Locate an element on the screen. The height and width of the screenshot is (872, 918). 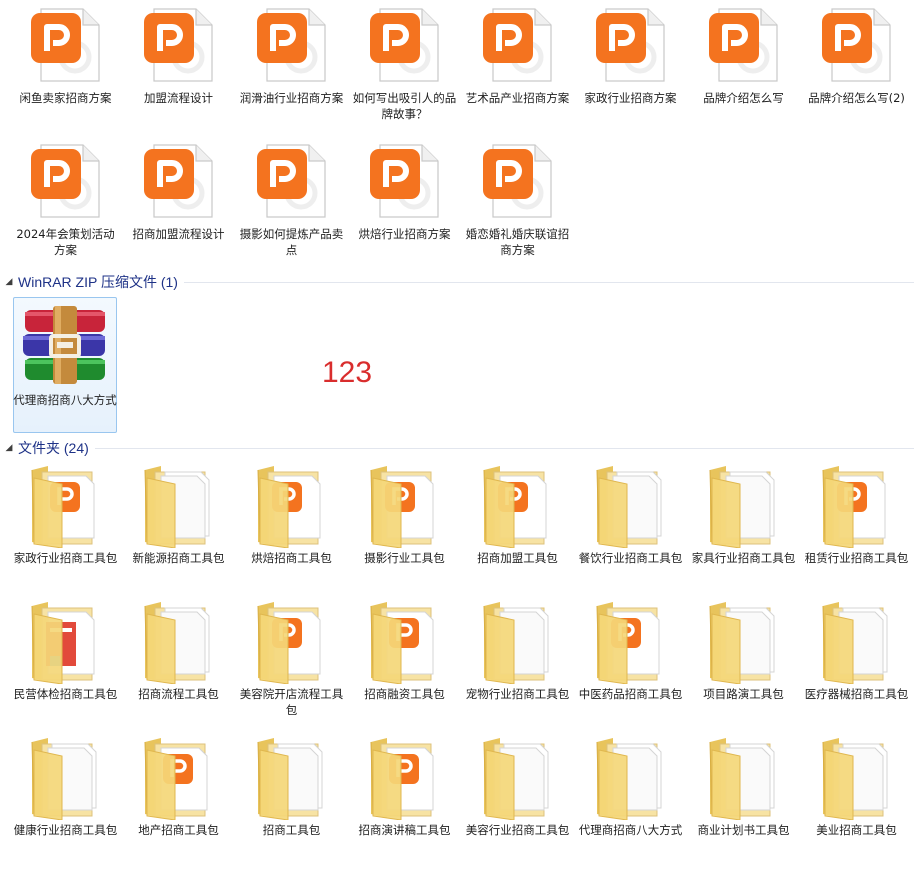
document-file-item: 如何写出吸引人的品牌故事？ is located at coordinates (404, 68).